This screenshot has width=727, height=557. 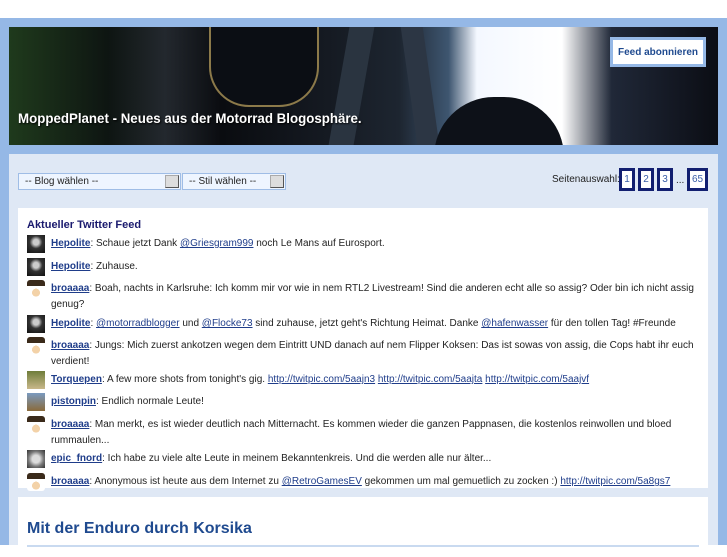 What do you see at coordinates (76, 458) in the screenshot?
I see `tweet-user-link: epic_fnord` at bounding box center [76, 458].